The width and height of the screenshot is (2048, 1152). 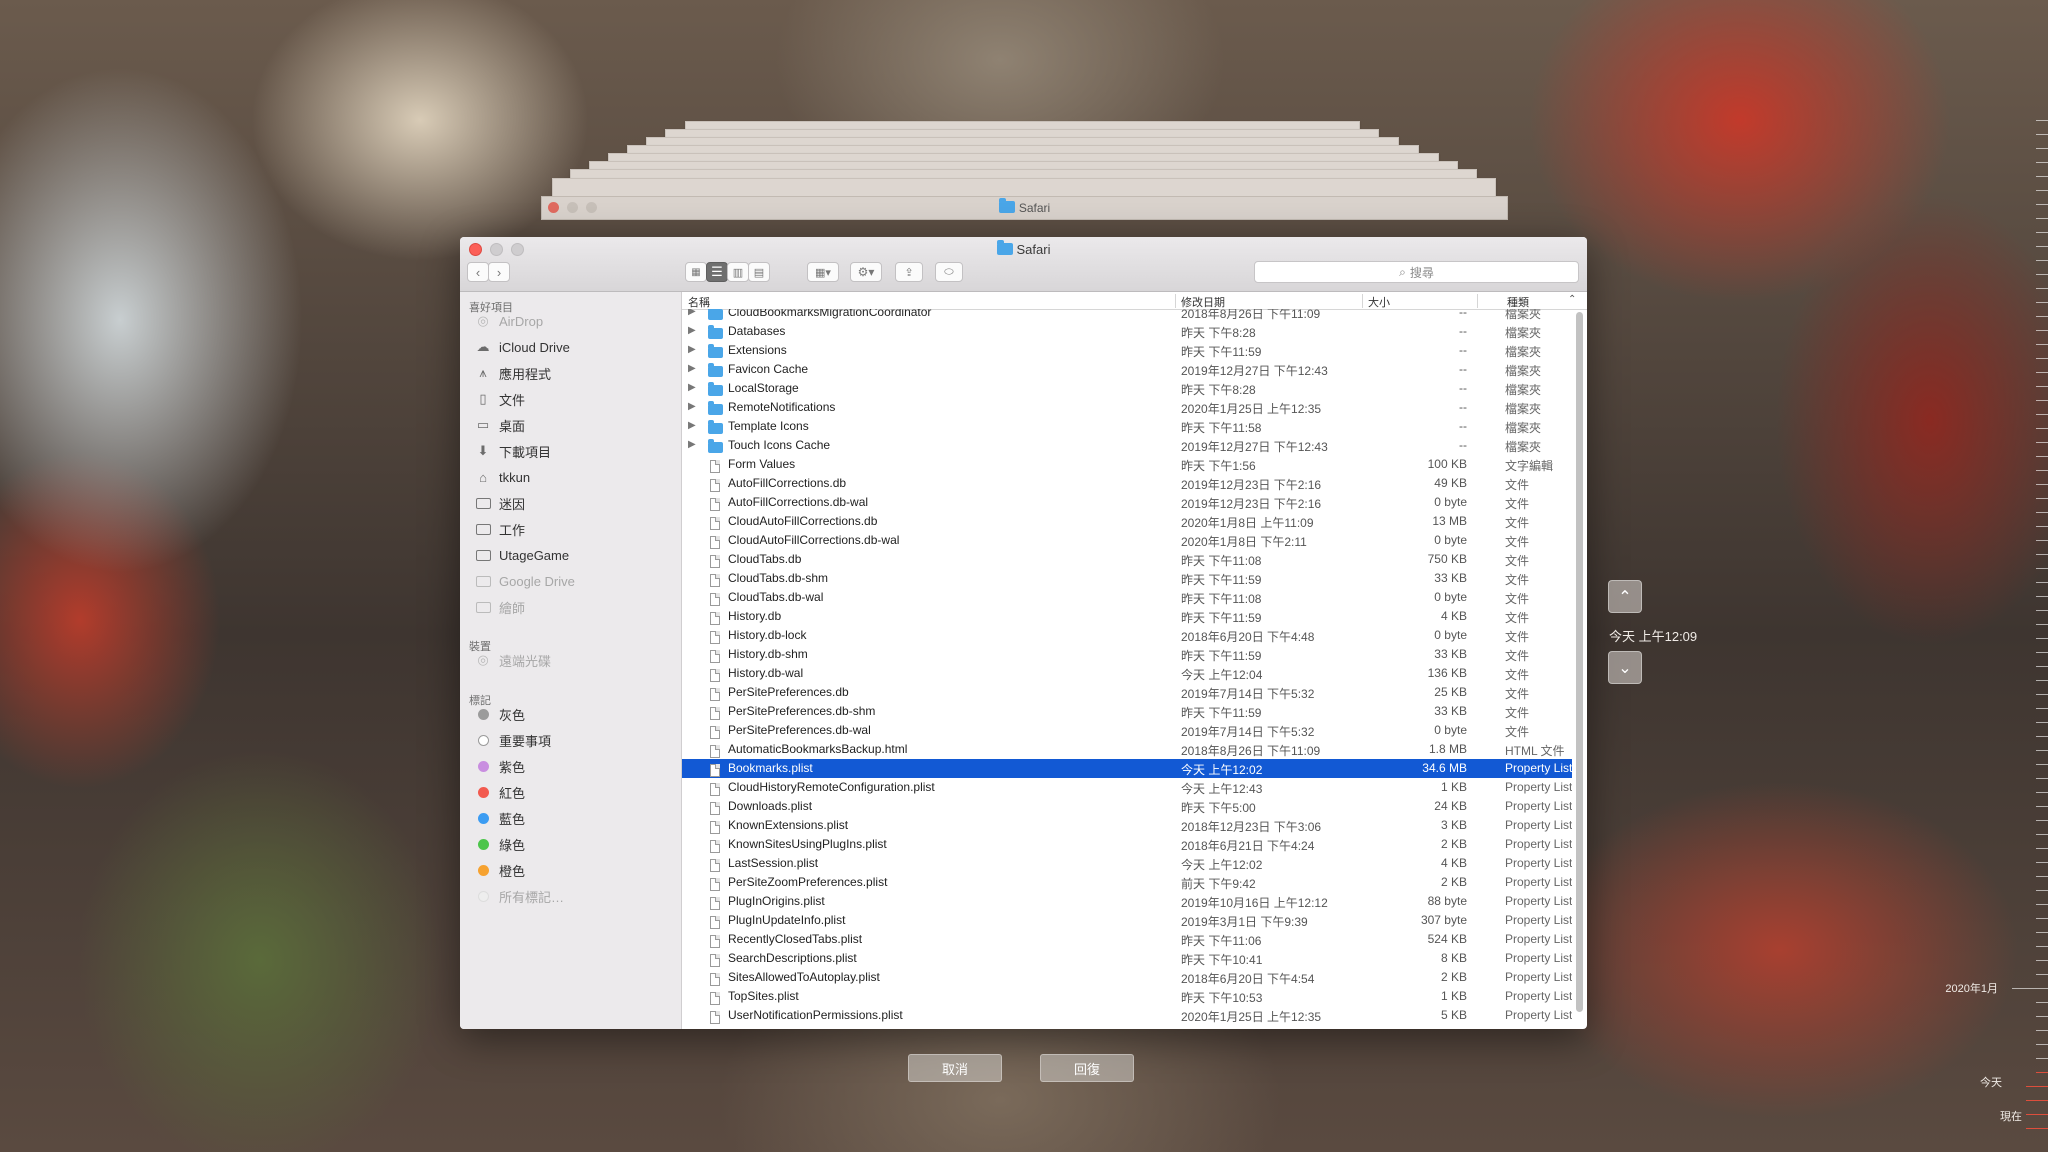 I want to click on table-row: History.db 昨天 下午11:59 4 KB 文件, so click(x=1127, y=616).